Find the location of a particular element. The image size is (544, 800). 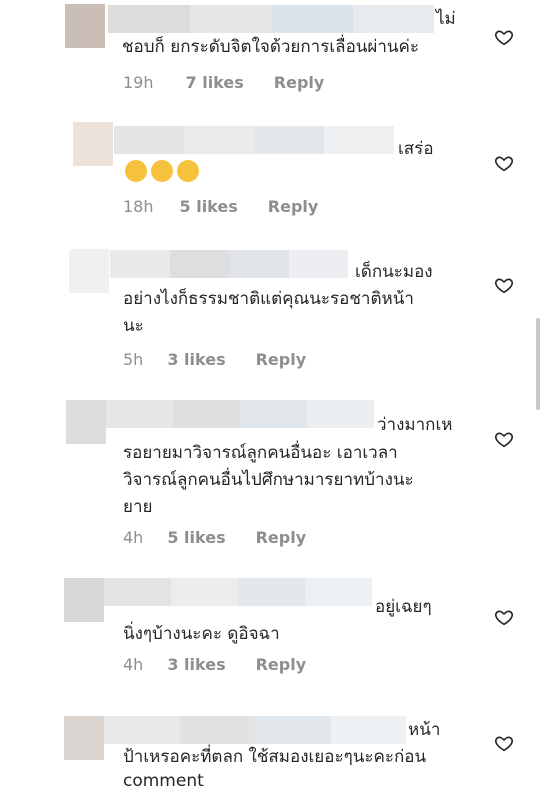

emoji-row is located at coordinates (164, 171).